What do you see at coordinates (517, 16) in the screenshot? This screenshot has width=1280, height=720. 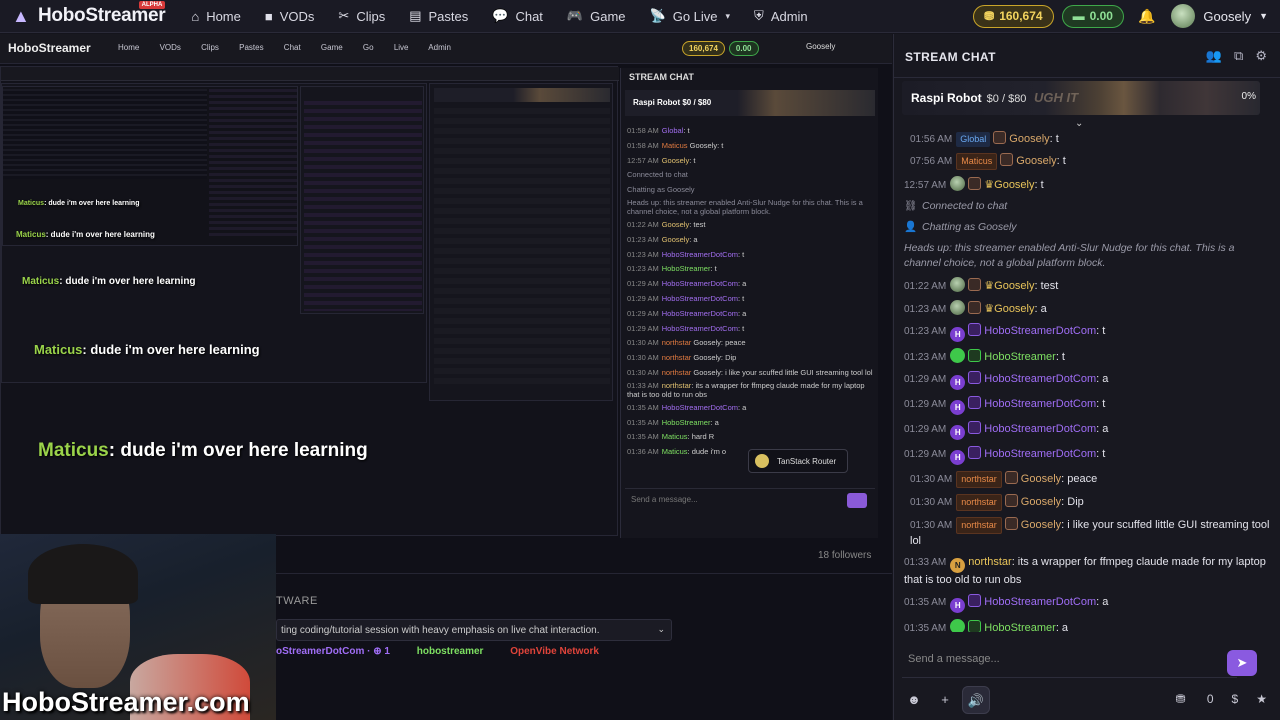 I see `nav-item-chat: 💬 Chat` at bounding box center [517, 16].